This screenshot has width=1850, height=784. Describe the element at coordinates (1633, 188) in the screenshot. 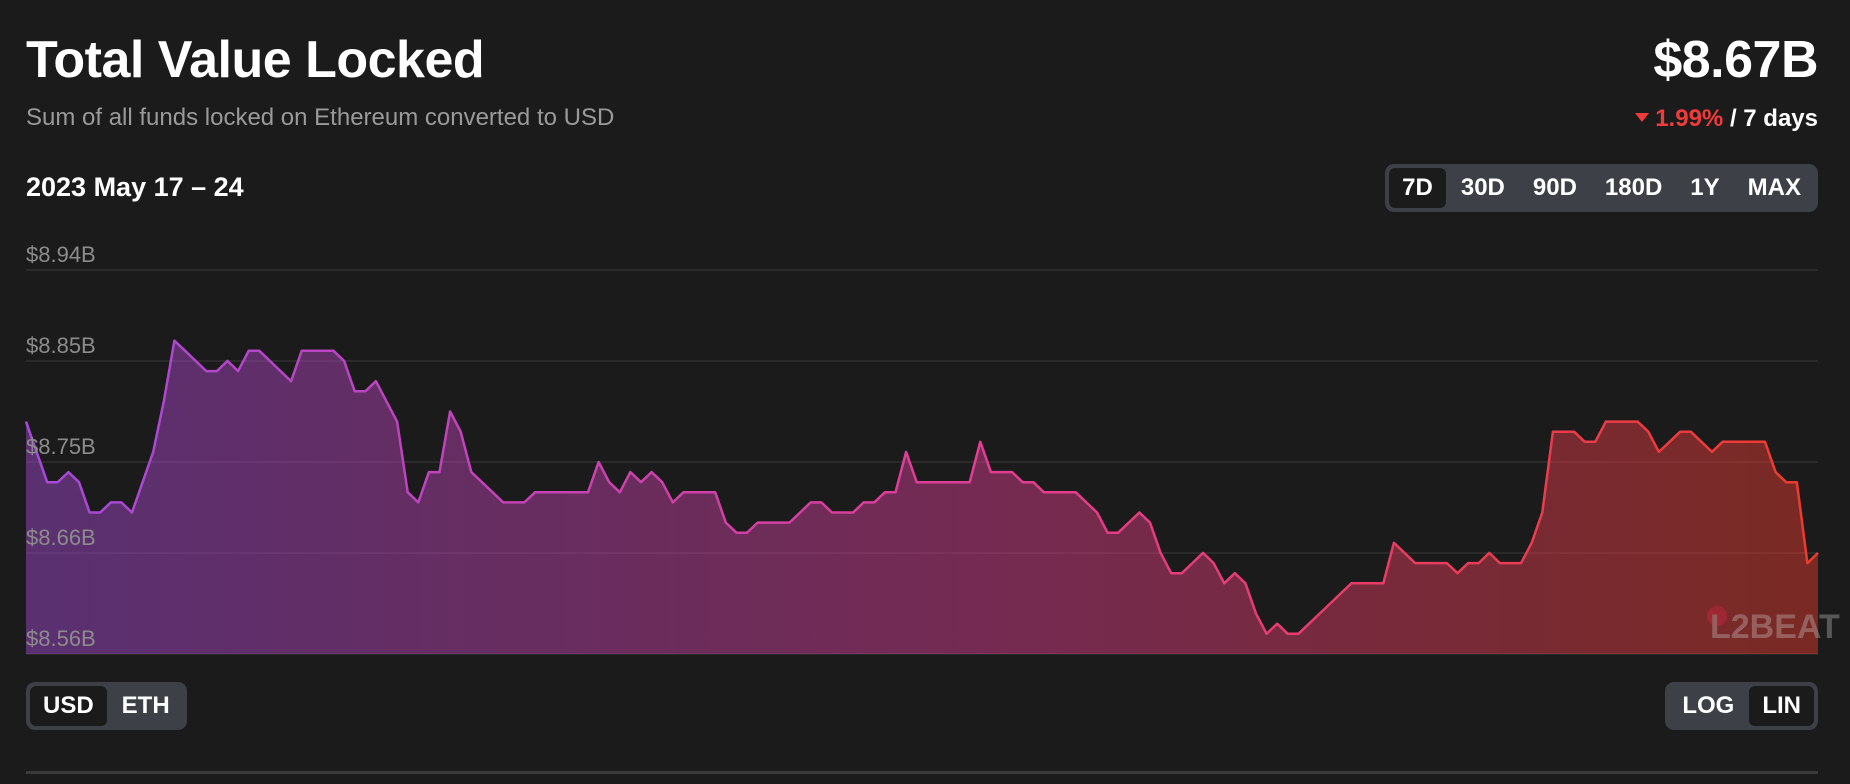

I see `range-option-180d: 180D` at that location.